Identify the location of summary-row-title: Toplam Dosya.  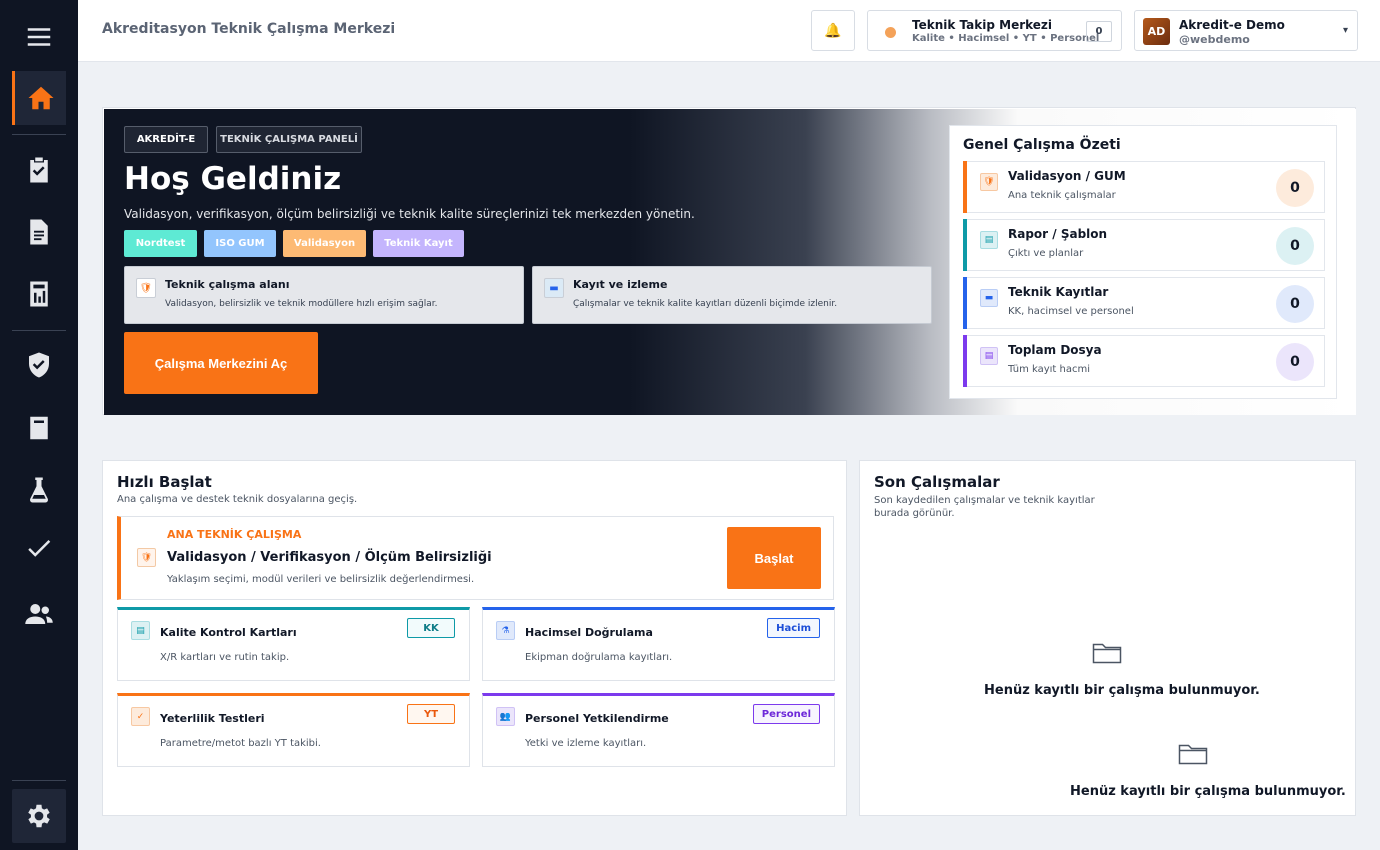
(1055, 350).